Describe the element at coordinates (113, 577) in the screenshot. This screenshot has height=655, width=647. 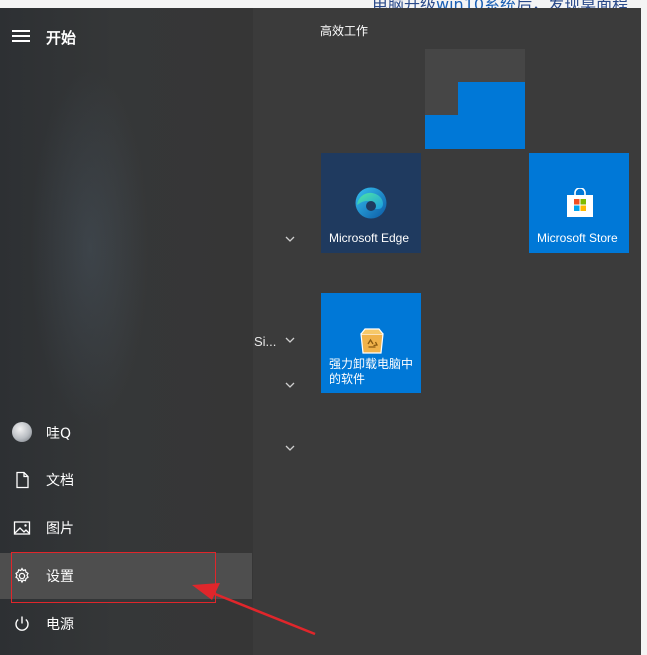
I see `annotation-highlight-box` at that location.